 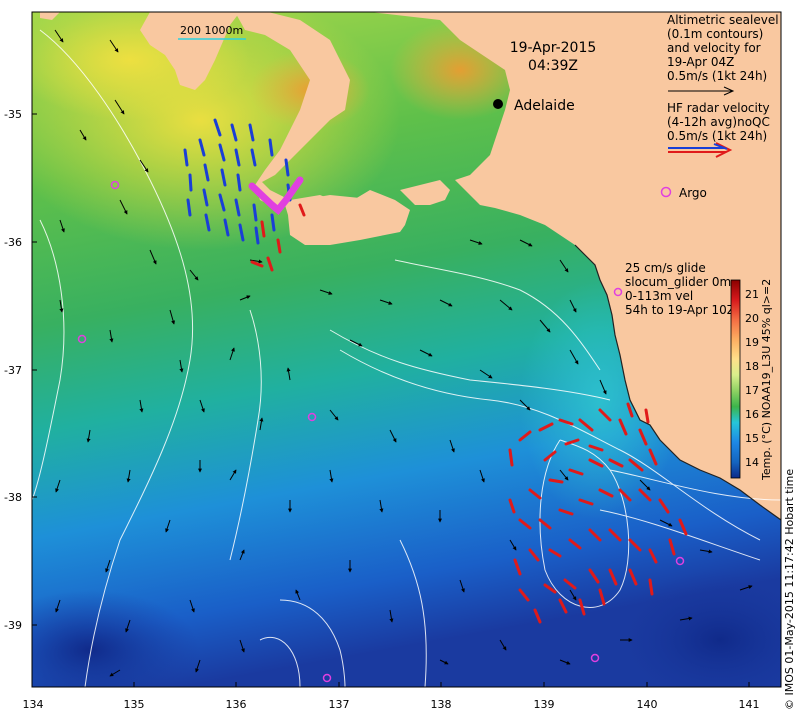 I want to click on hf-radar-legend-line: (4-12h avg)noQC, so click(x=718, y=122).